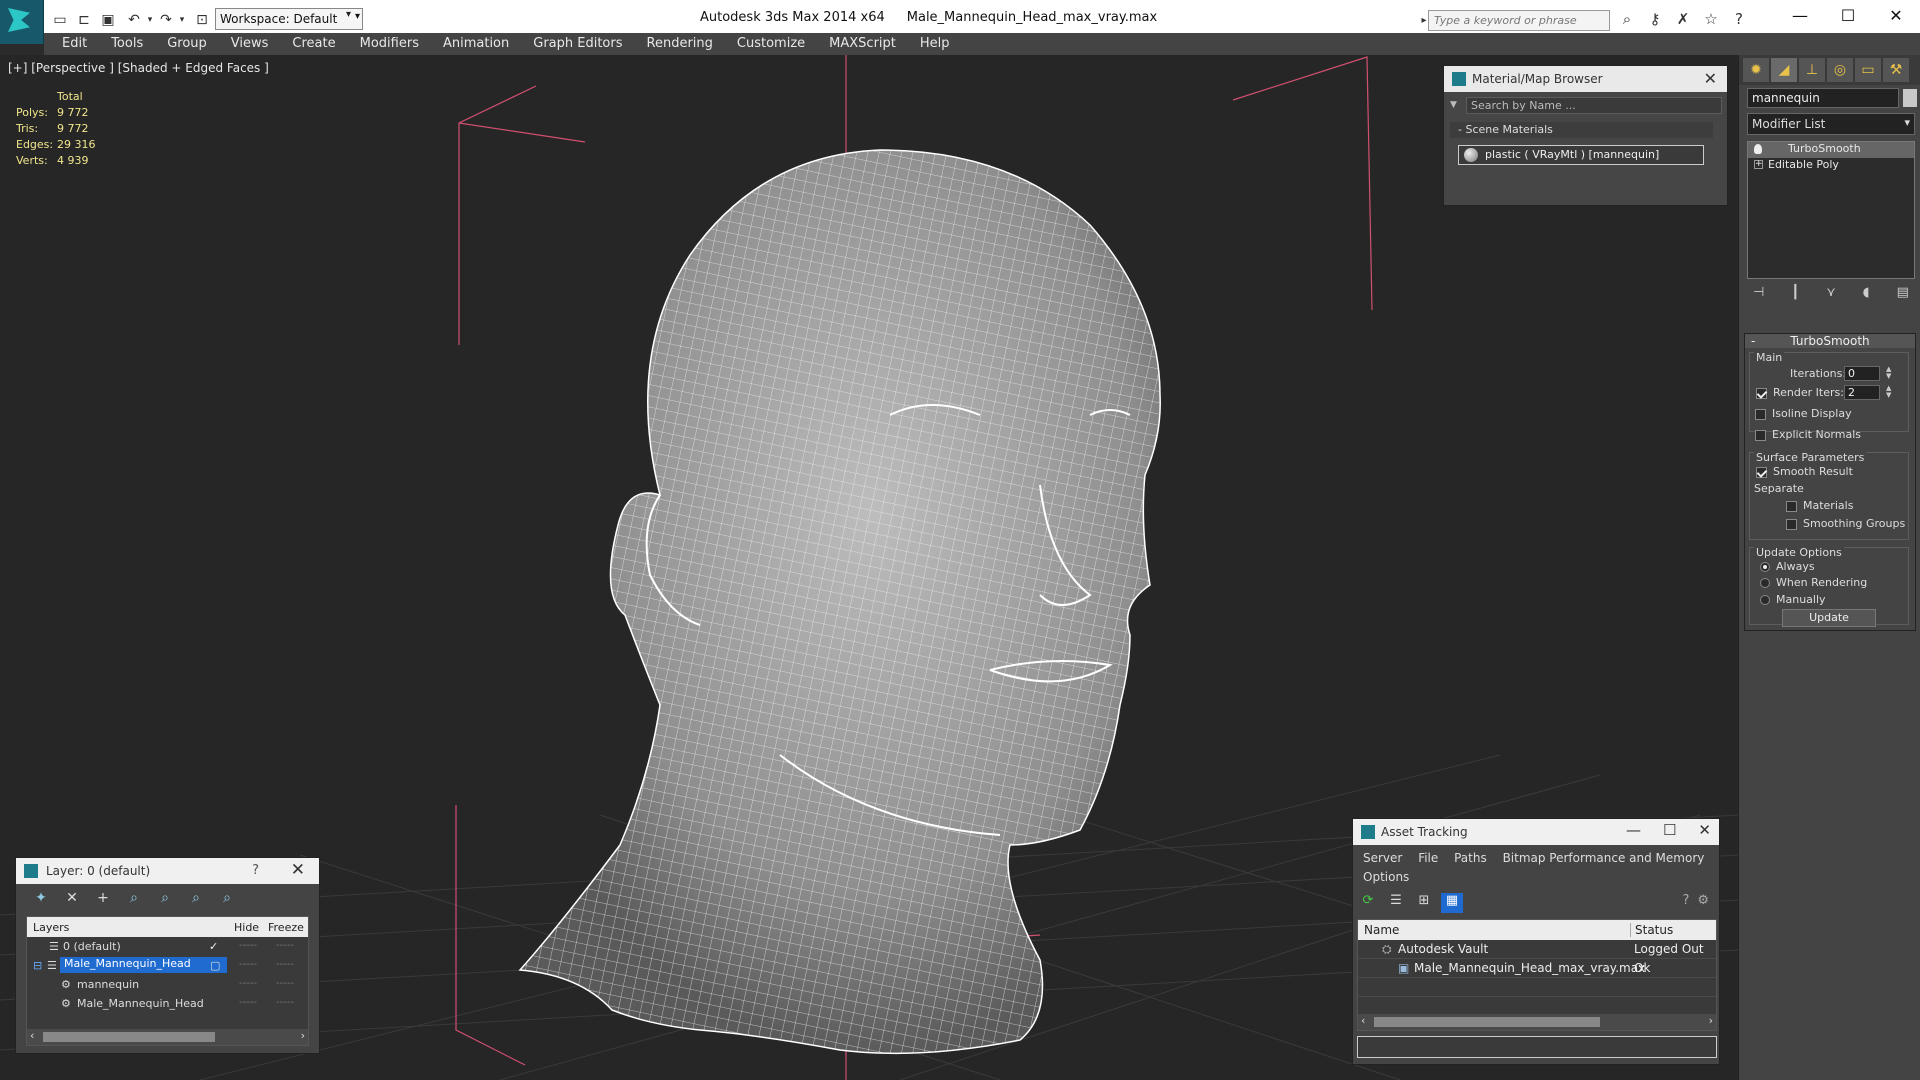  What do you see at coordinates (353, 19) in the screenshot?
I see `workspace-menu-icon: ▾` at bounding box center [353, 19].